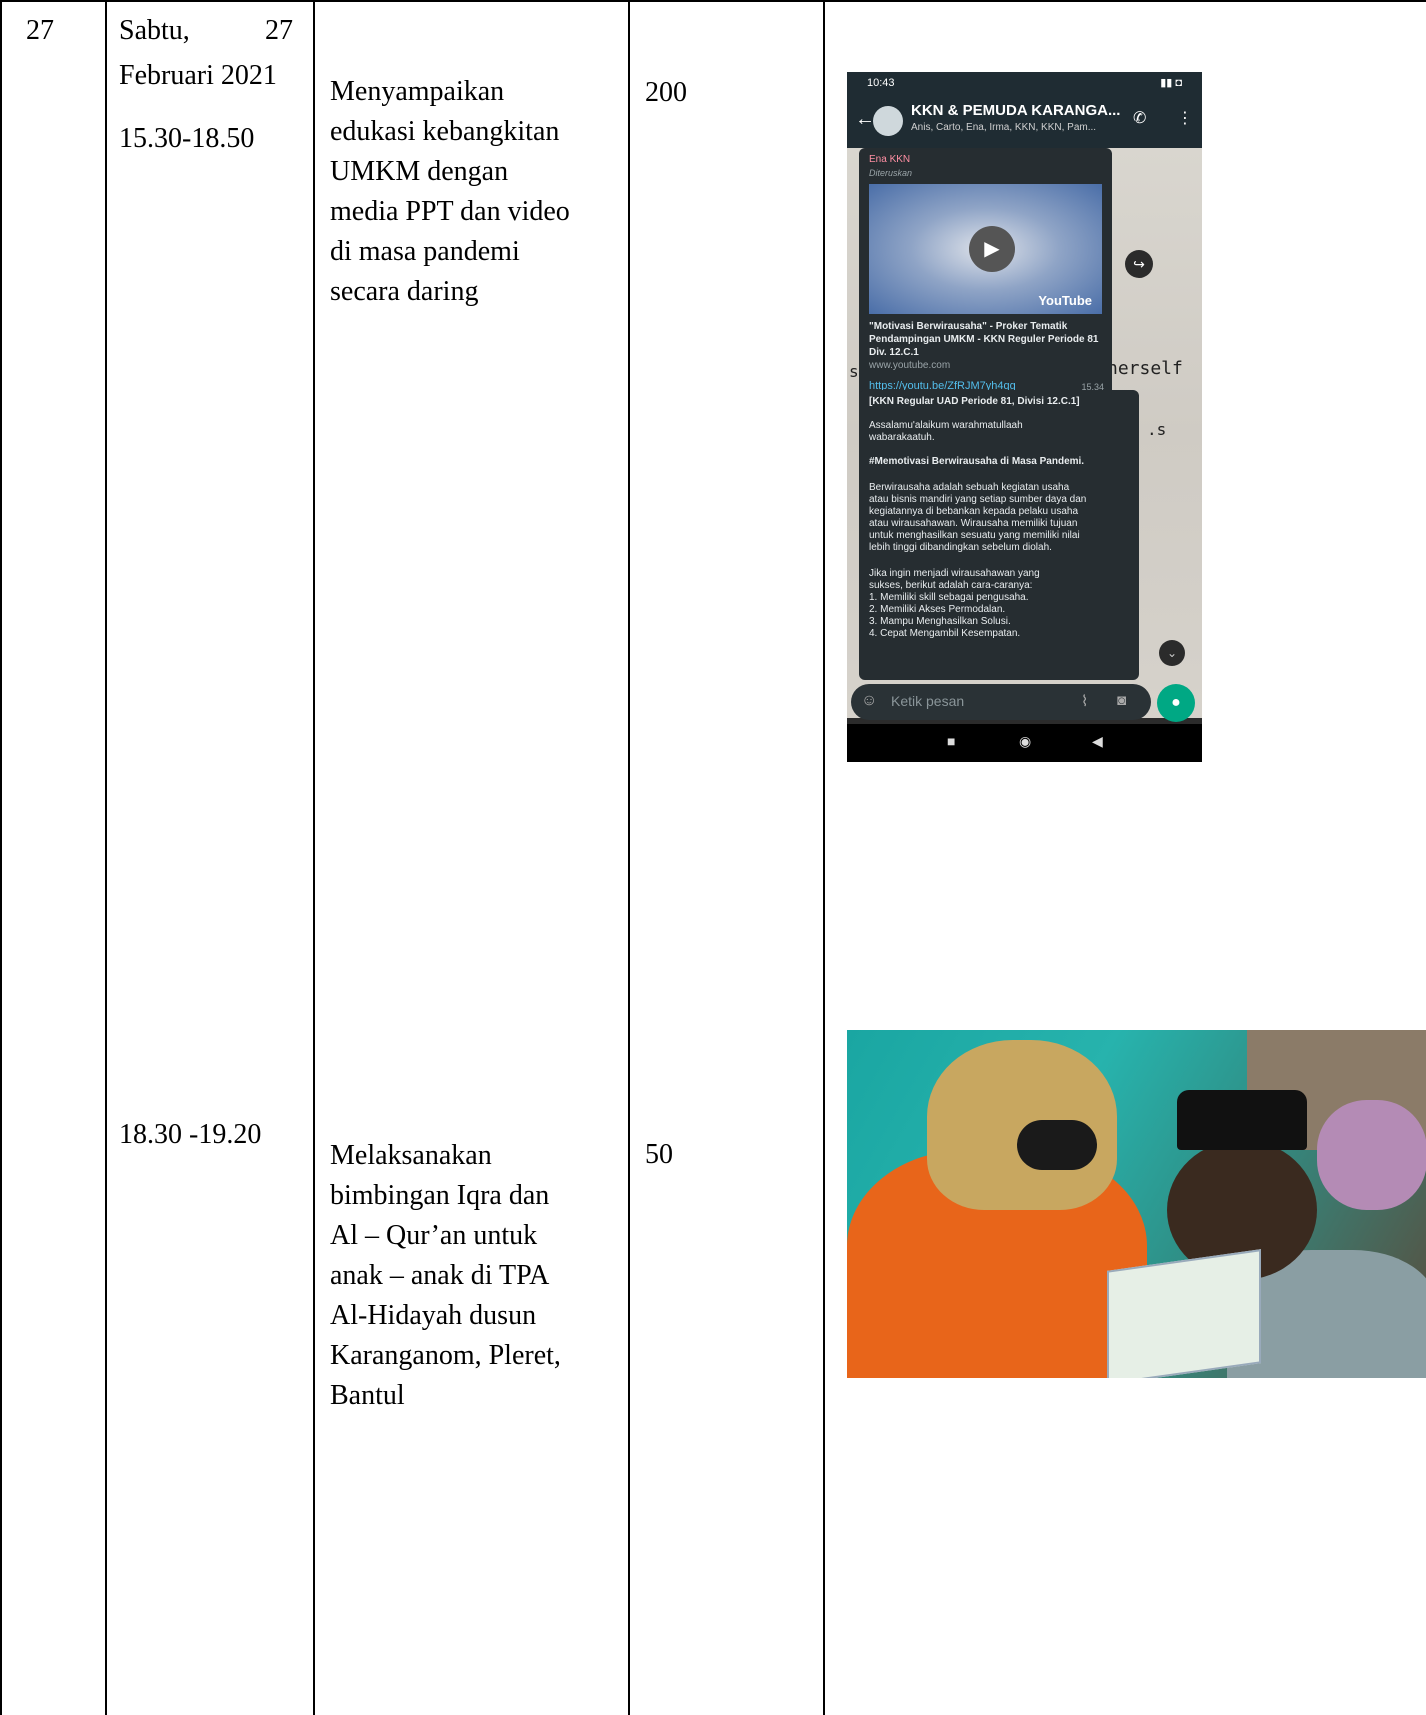 Image resolution: width=1426 pixels, height=1715 pixels. What do you see at coordinates (1176, 703) in the screenshot?
I see `mic-icon: ●` at bounding box center [1176, 703].